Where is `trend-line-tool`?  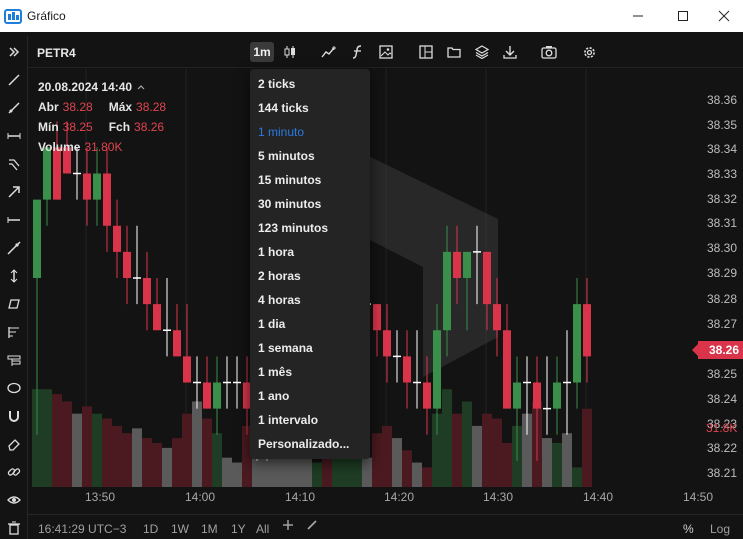
trend-line-tool is located at coordinates (14, 80).